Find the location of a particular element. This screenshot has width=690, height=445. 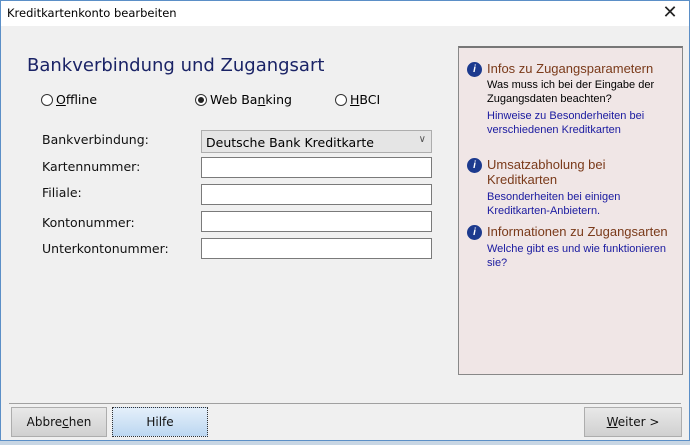

section-title: Infos zu Zugangsparametern is located at coordinates (570, 68).